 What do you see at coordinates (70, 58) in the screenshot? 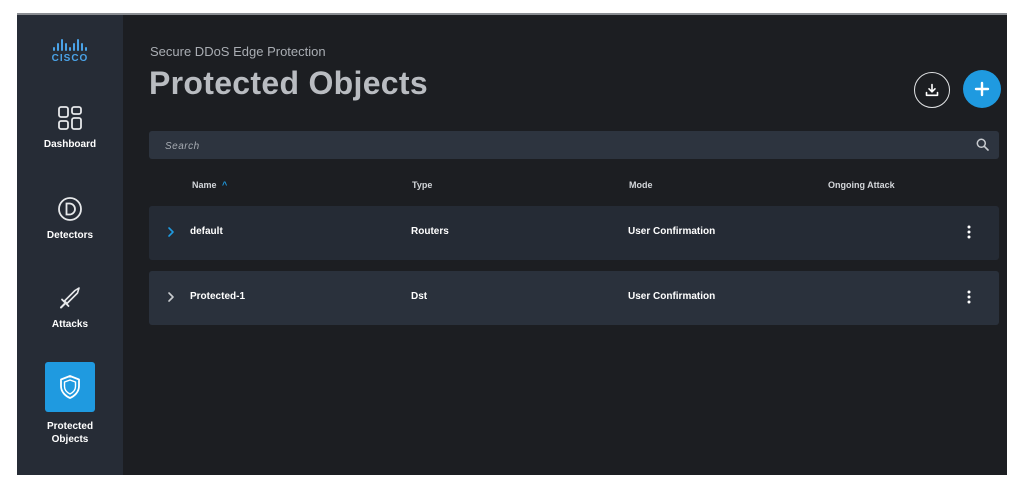
I see `cisco-logo-text: CISCO` at bounding box center [70, 58].